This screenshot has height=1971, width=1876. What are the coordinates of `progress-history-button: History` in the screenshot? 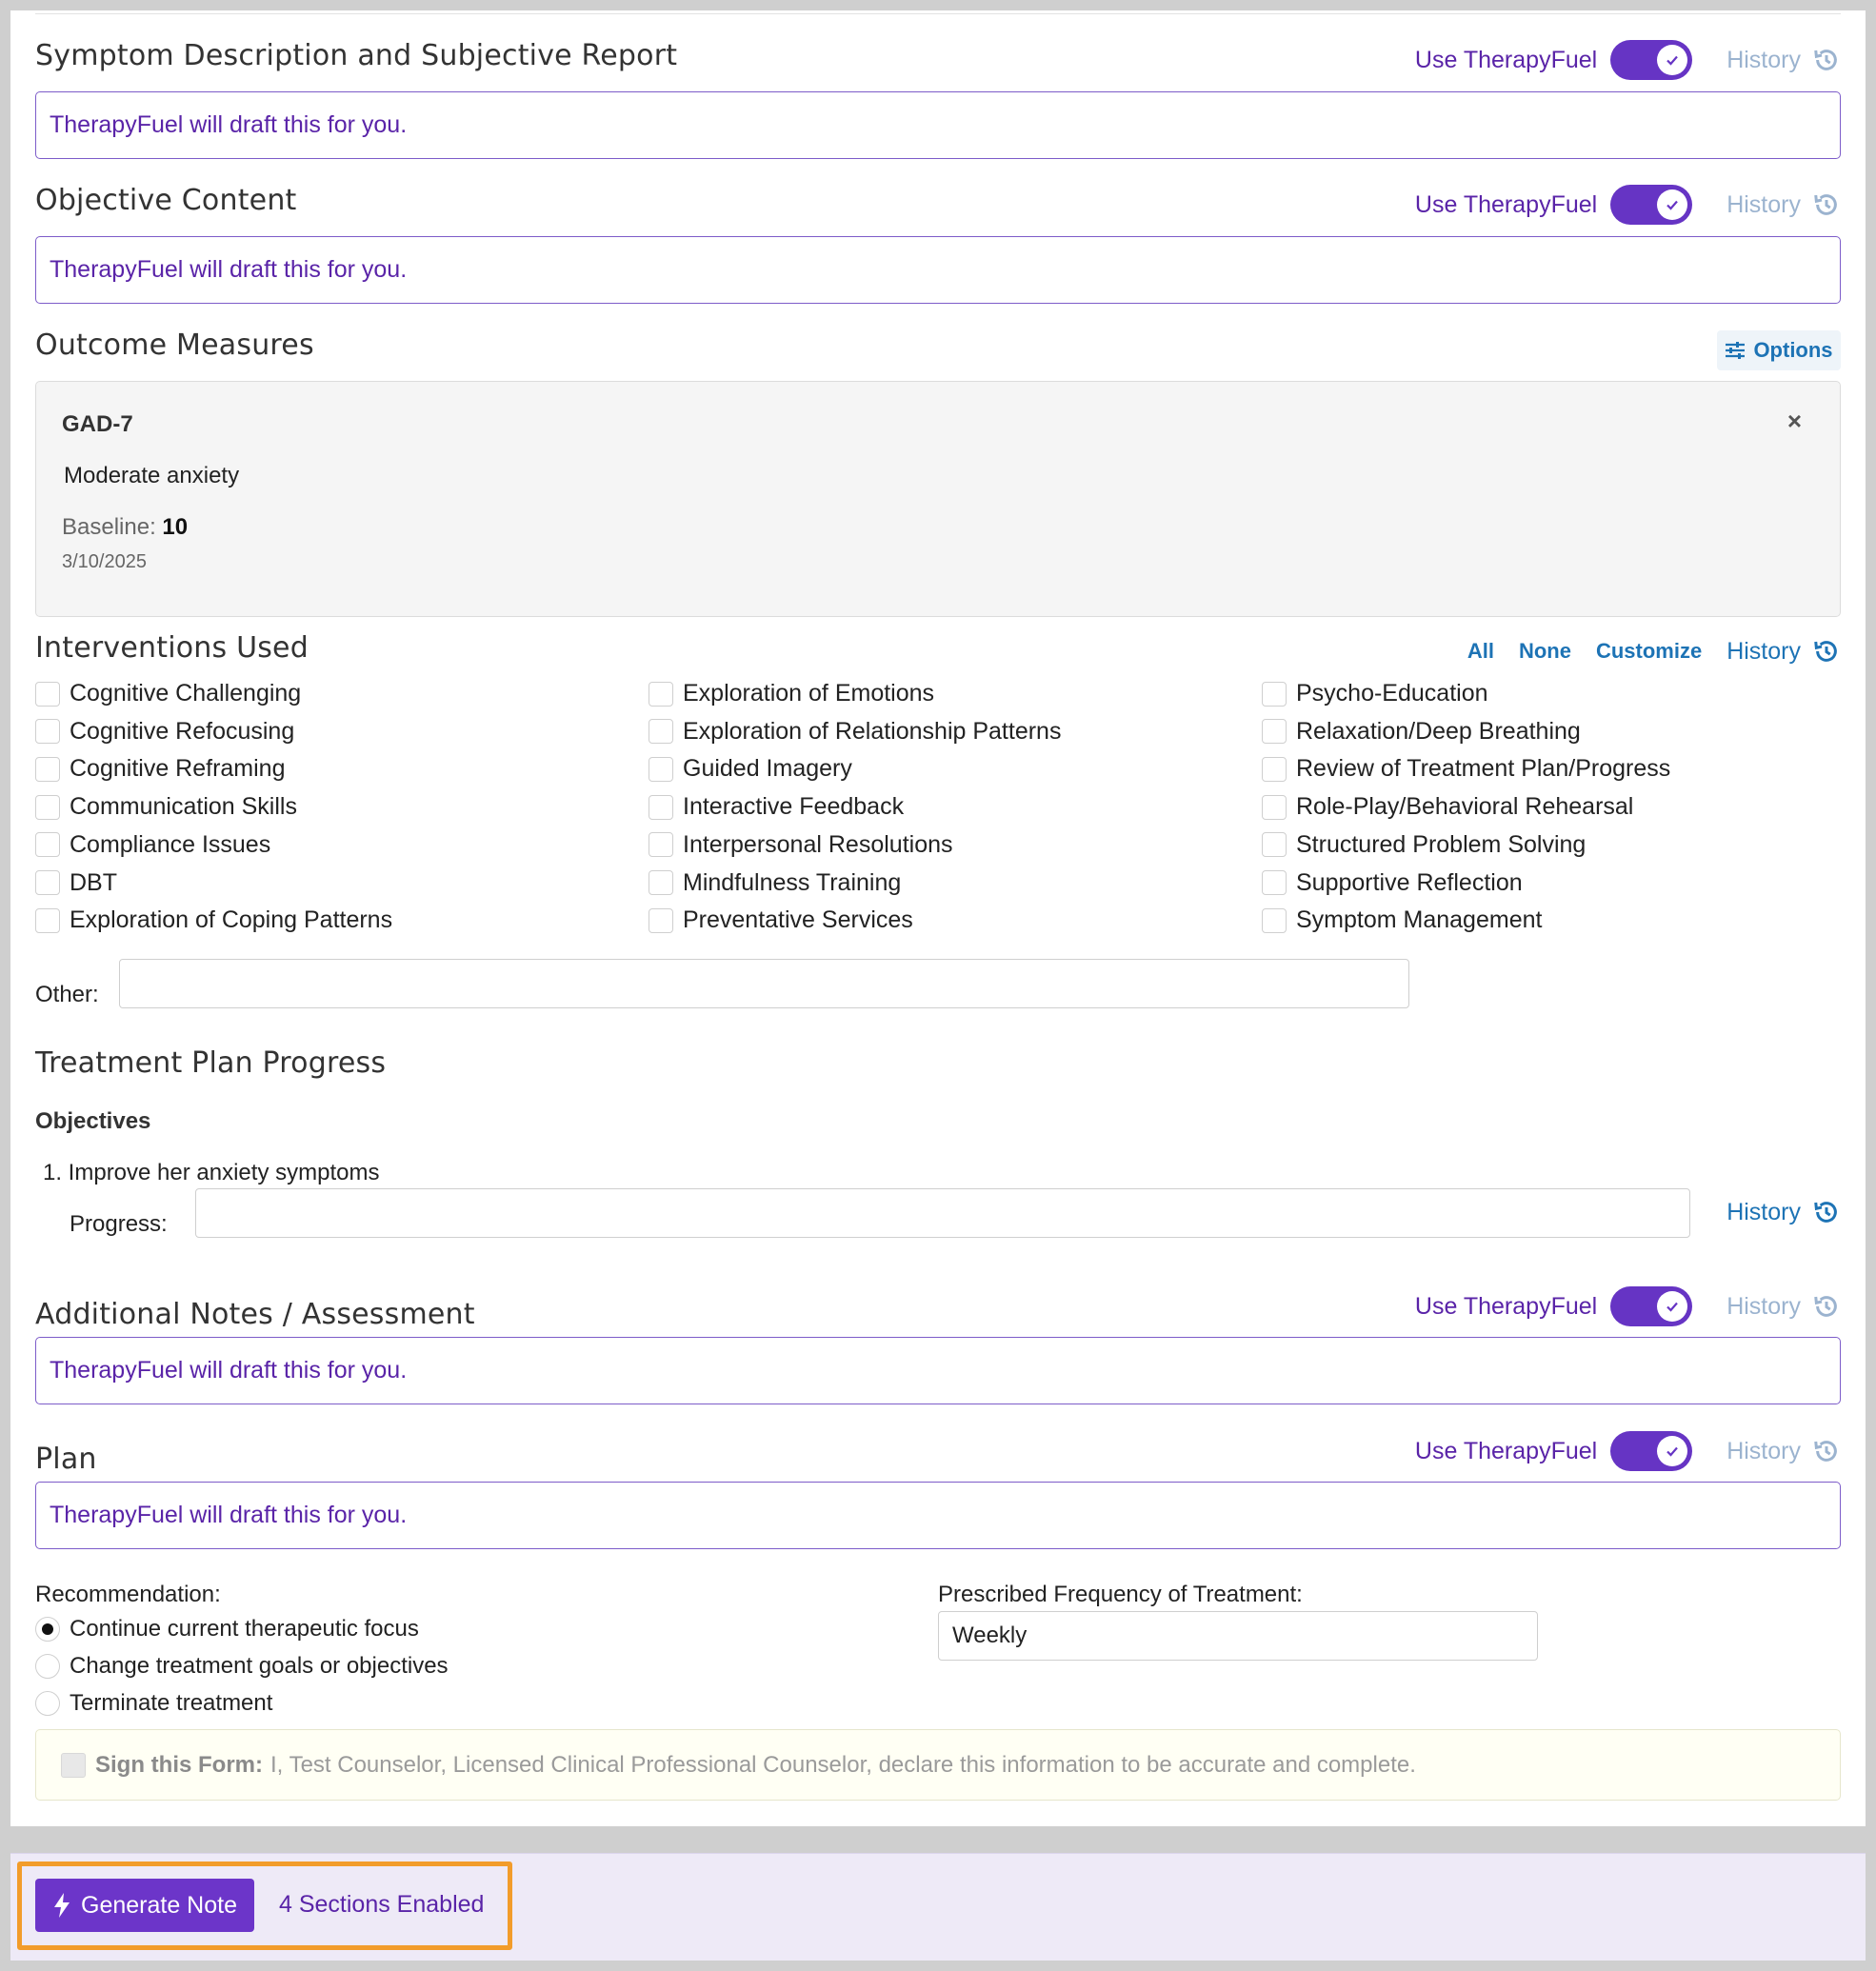 It's located at (1784, 1212).